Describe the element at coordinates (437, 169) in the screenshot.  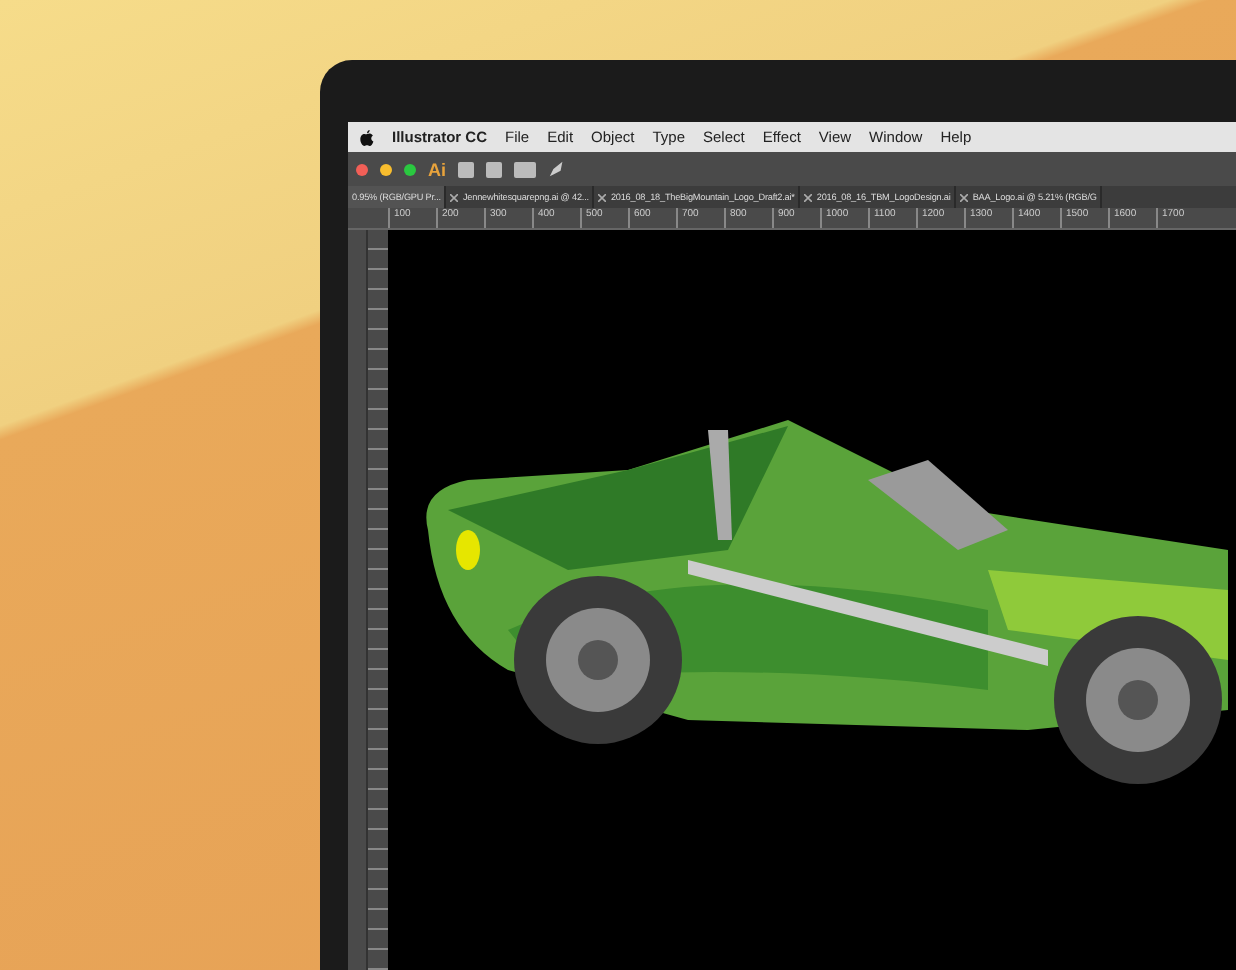
I see `app-logo: Ai` at that location.